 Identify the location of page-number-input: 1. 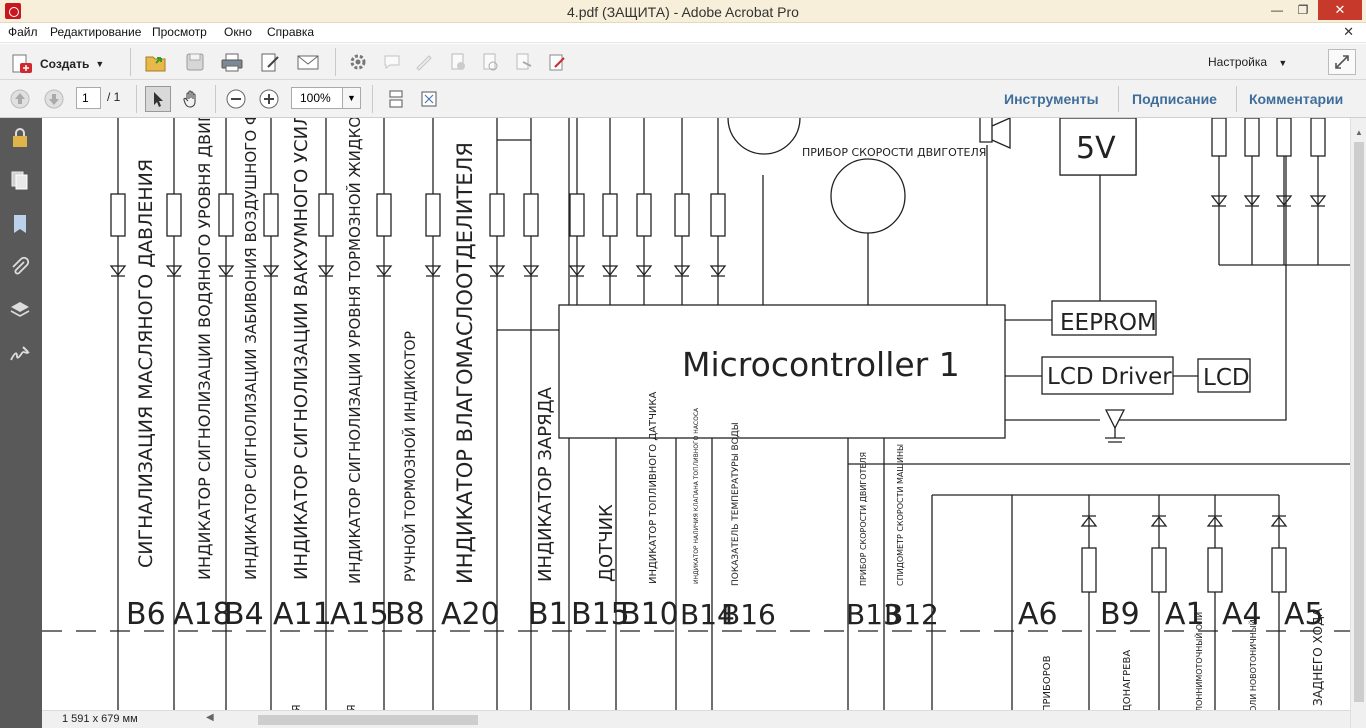
(88, 98).